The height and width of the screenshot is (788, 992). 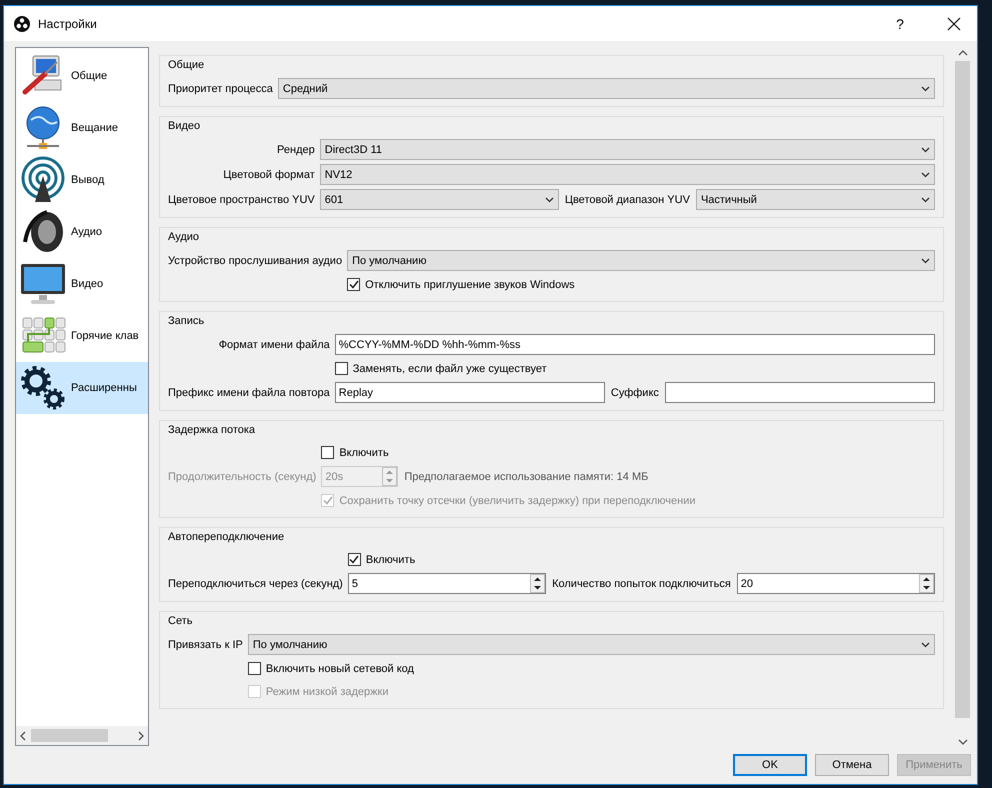 What do you see at coordinates (255, 260) in the screenshot?
I see `field-label: Устройство прослушивания аудио` at bounding box center [255, 260].